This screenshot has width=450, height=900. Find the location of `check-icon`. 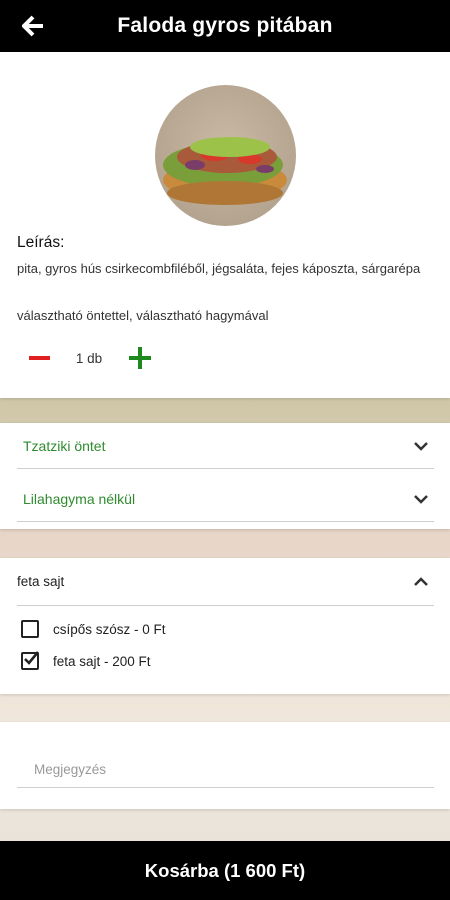

check-icon is located at coordinates (32, 658).